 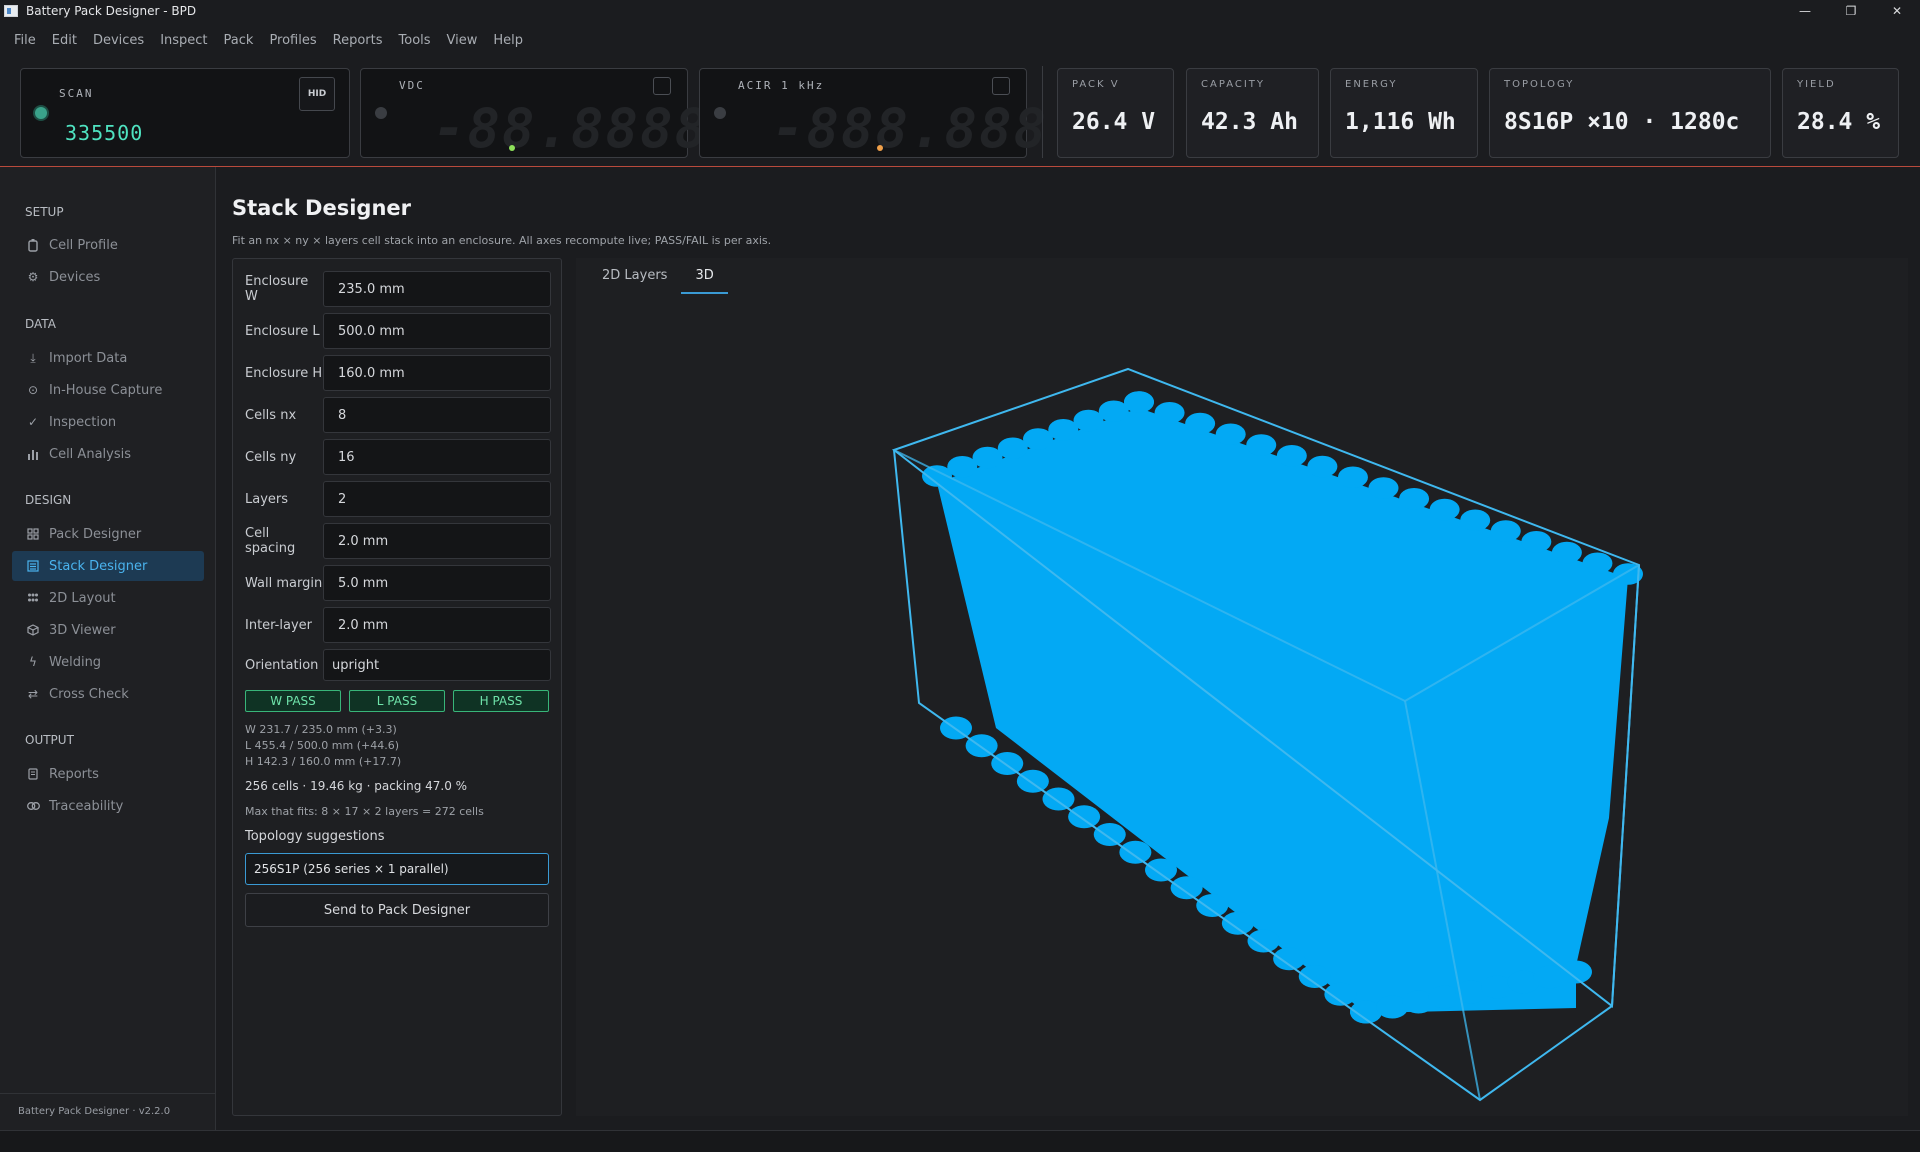 What do you see at coordinates (88, 358) in the screenshot?
I see `sidebar-item-label: Import Data` at bounding box center [88, 358].